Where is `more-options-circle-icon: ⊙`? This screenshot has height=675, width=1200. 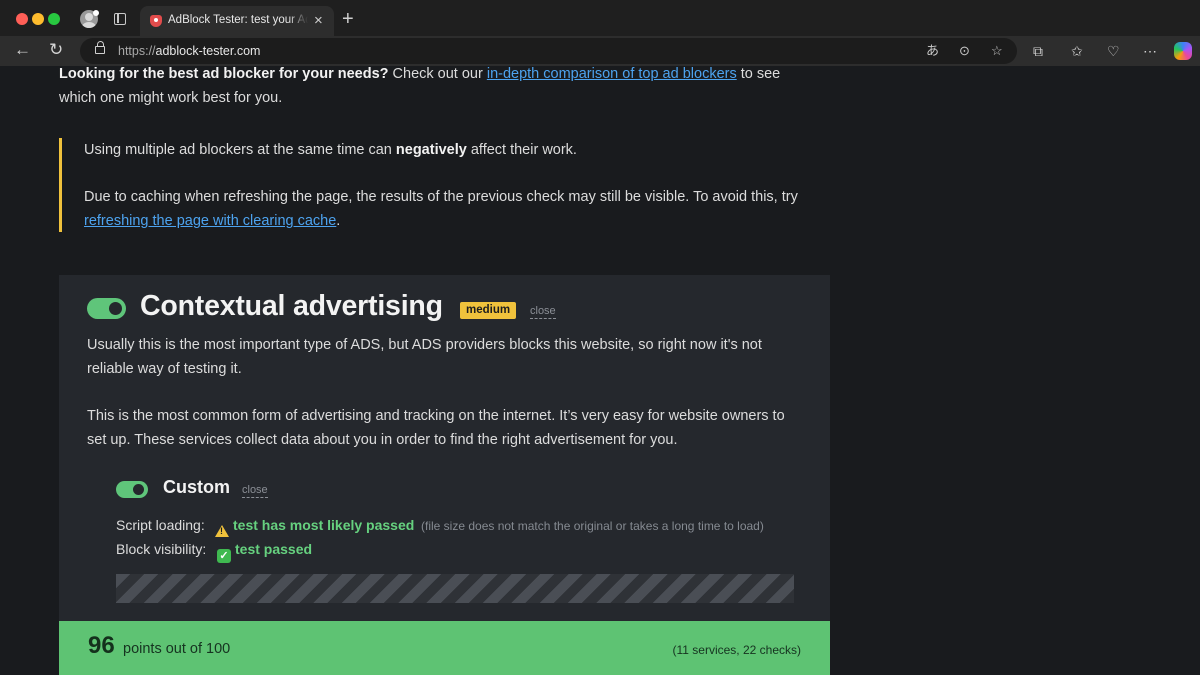
more-options-circle-icon: ⊙ is located at coordinates (964, 51).